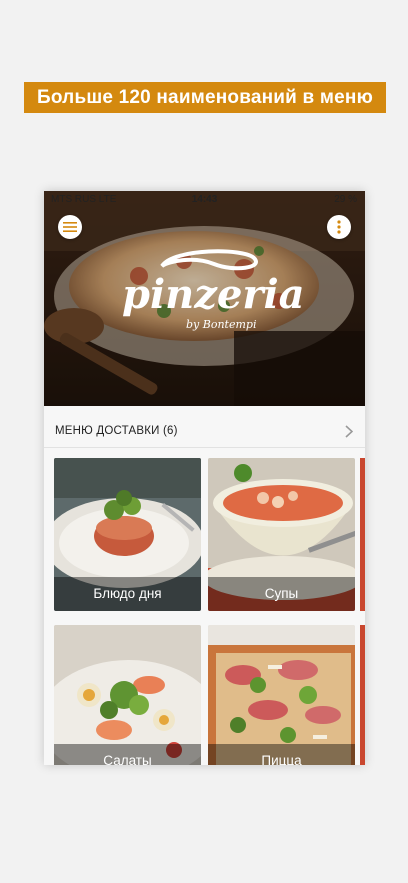 This screenshot has height=883, width=408. What do you see at coordinates (127, 695) in the screenshot?
I see `category-tile-salads: Салаты` at bounding box center [127, 695].